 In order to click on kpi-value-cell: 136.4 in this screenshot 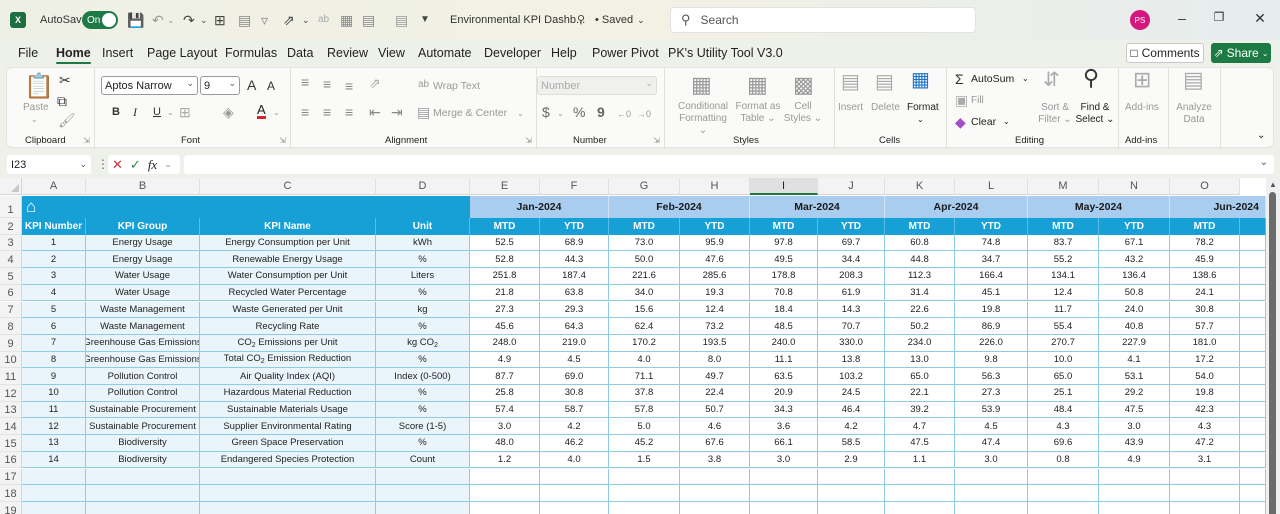, I will do `click(1134, 276)`.